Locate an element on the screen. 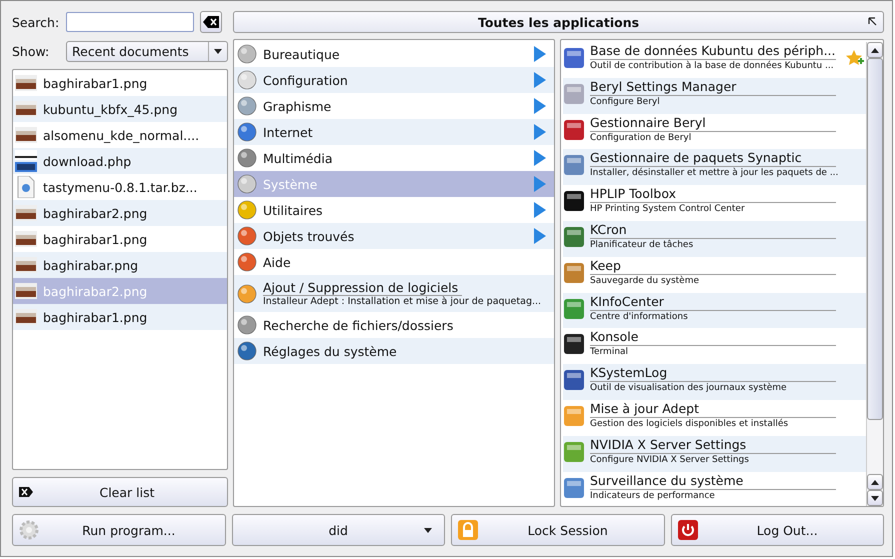 Image resolution: width=895 pixels, height=559 pixels. scrollbar is located at coordinates (874, 274).